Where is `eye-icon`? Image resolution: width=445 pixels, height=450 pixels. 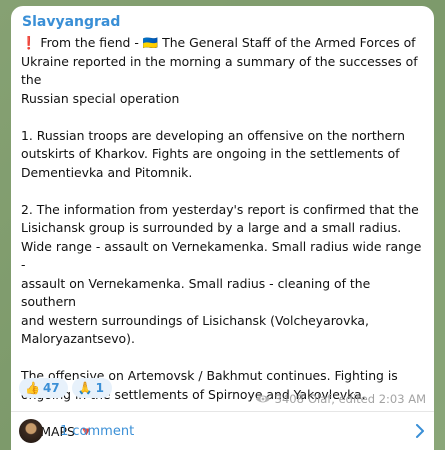 eye-icon is located at coordinates (262, 399).